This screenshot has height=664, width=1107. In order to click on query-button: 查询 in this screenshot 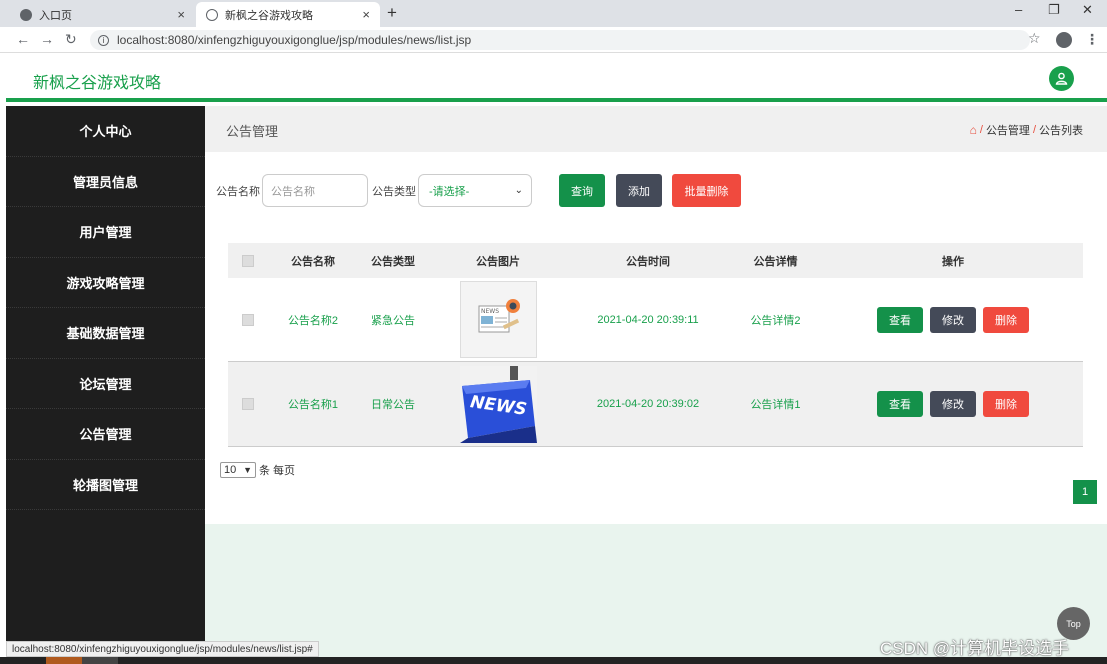, I will do `click(582, 190)`.